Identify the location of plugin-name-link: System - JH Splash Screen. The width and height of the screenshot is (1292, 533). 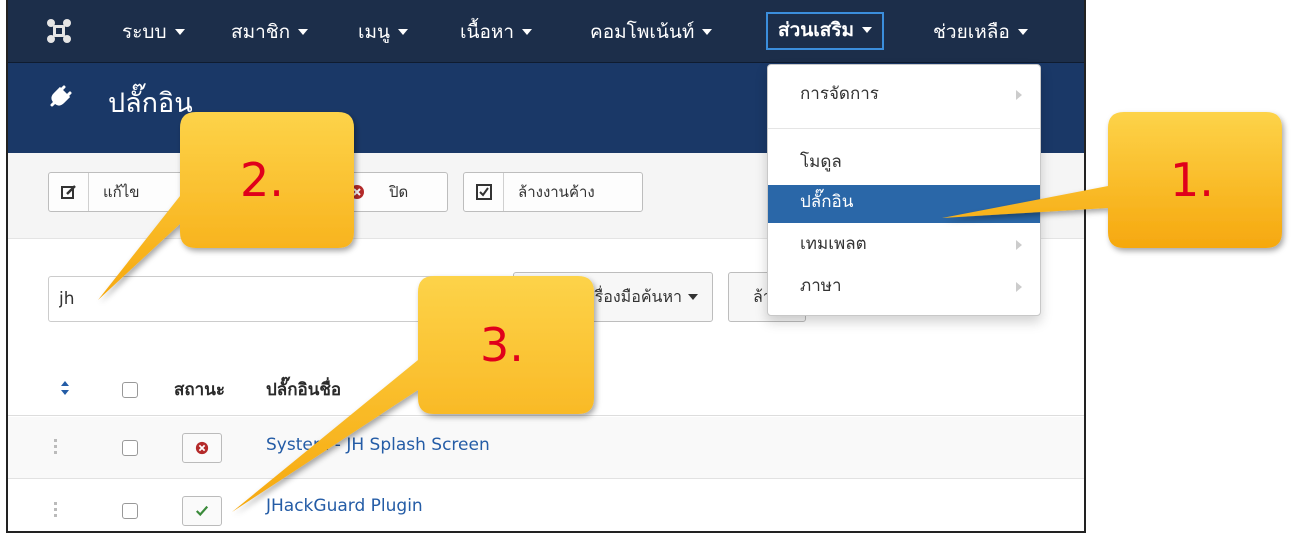
(378, 445).